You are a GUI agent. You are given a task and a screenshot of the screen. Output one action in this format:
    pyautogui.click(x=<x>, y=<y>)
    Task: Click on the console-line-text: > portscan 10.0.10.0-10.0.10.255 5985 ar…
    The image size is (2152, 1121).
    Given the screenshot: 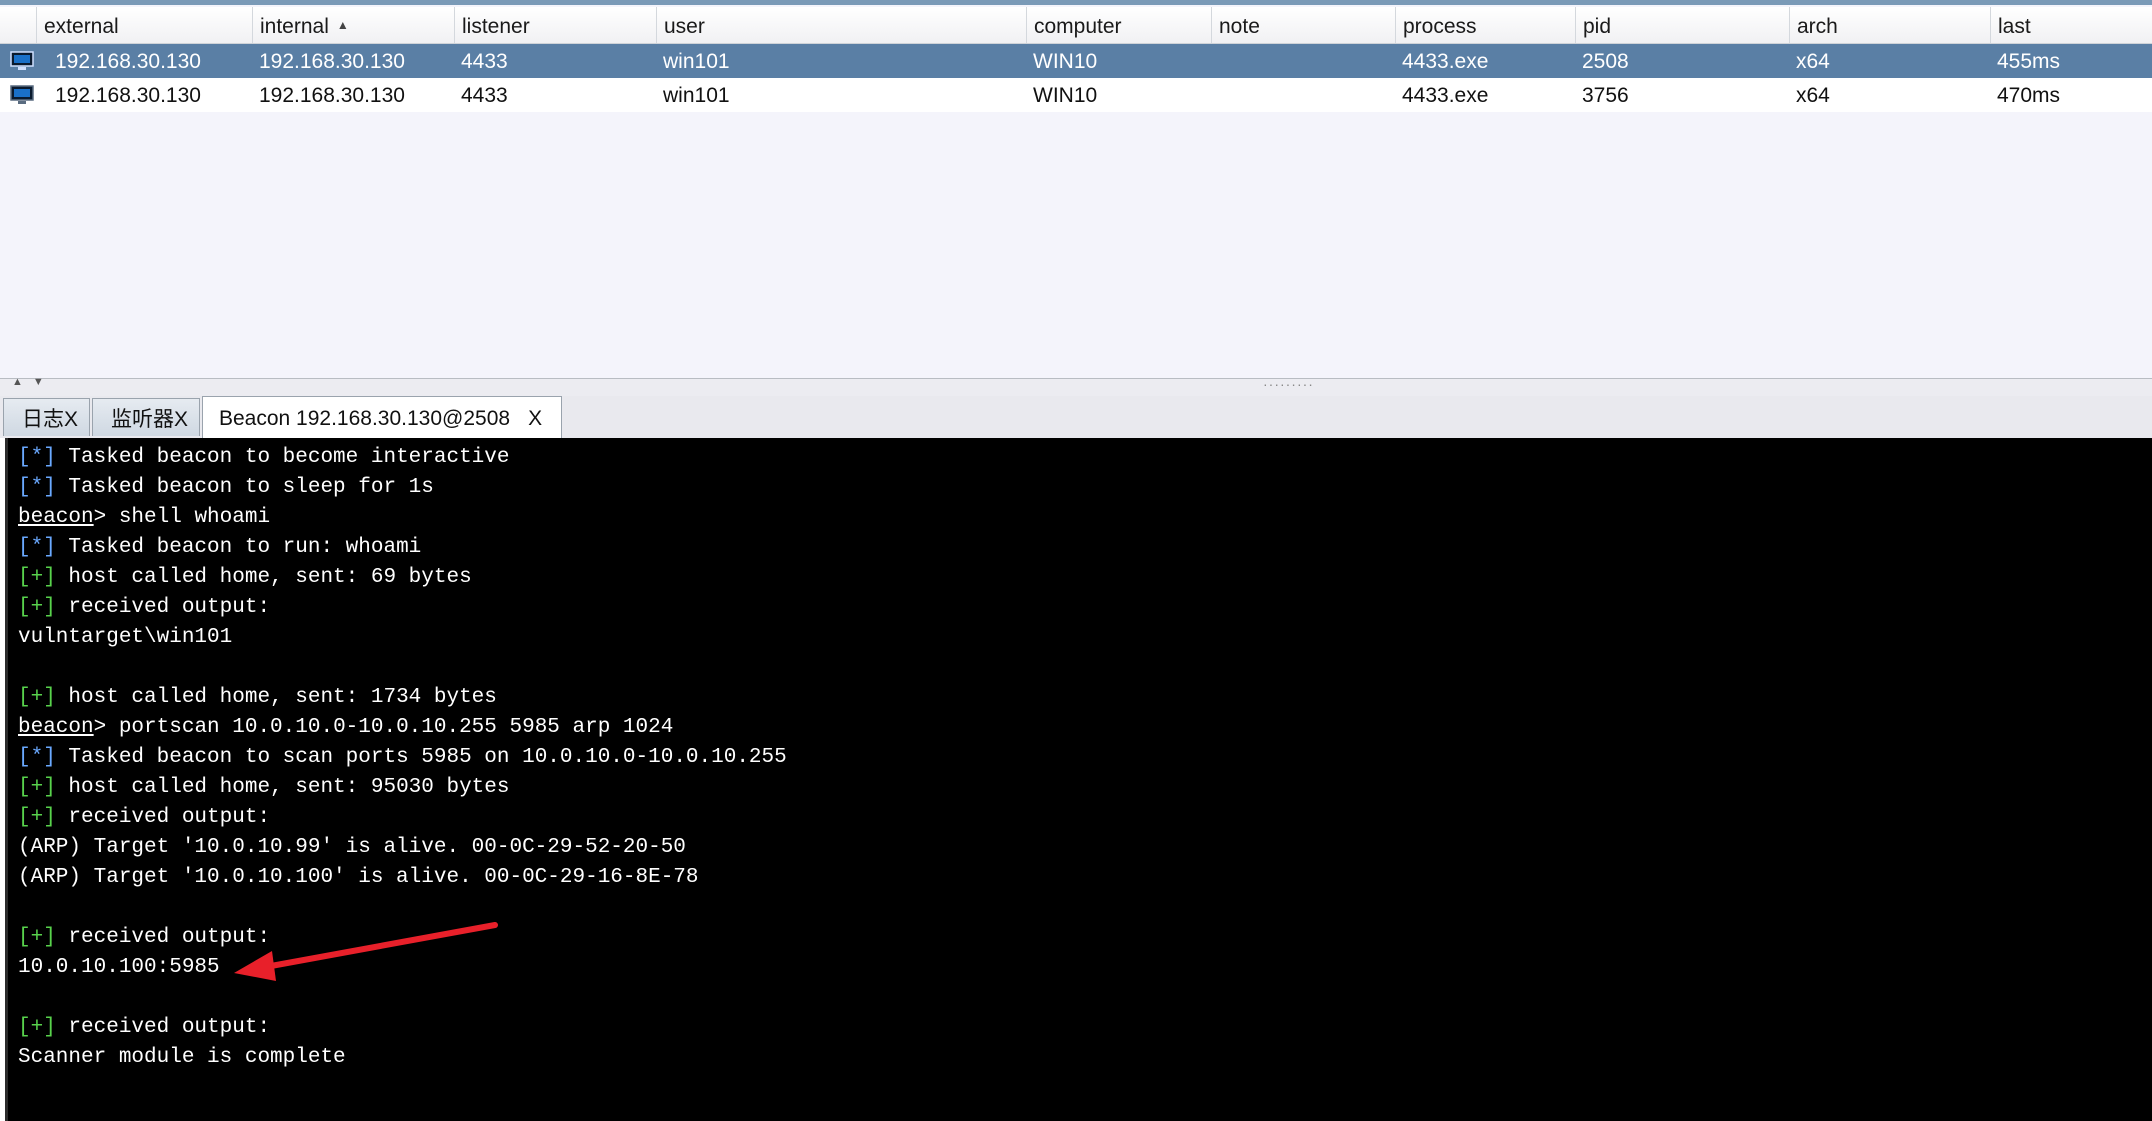 What is the action you would take?
    pyautogui.click(x=383, y=727)
    